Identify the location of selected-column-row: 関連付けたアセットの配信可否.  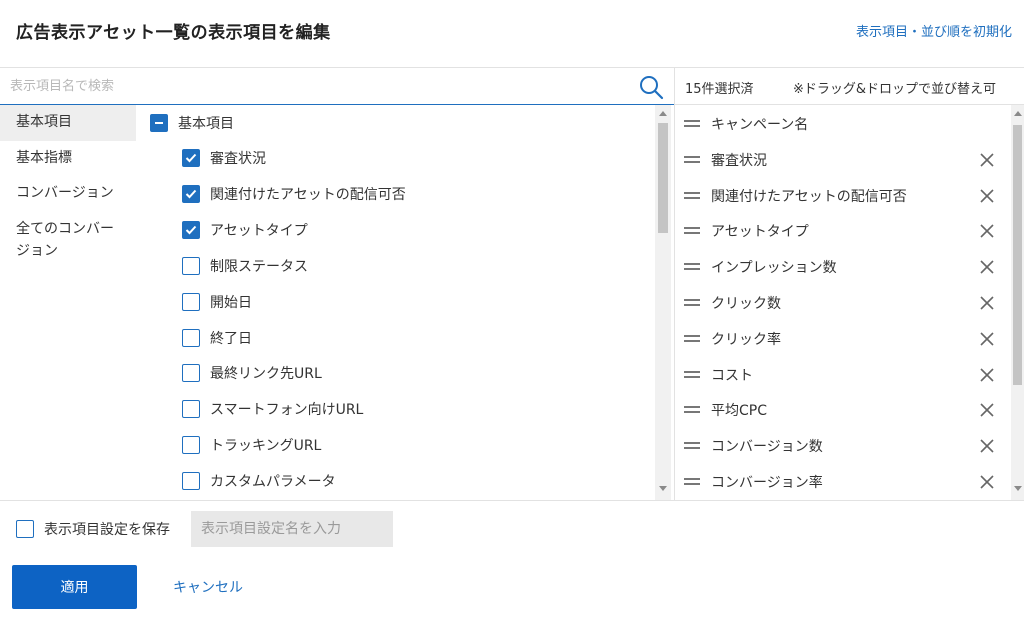
(844, 196).